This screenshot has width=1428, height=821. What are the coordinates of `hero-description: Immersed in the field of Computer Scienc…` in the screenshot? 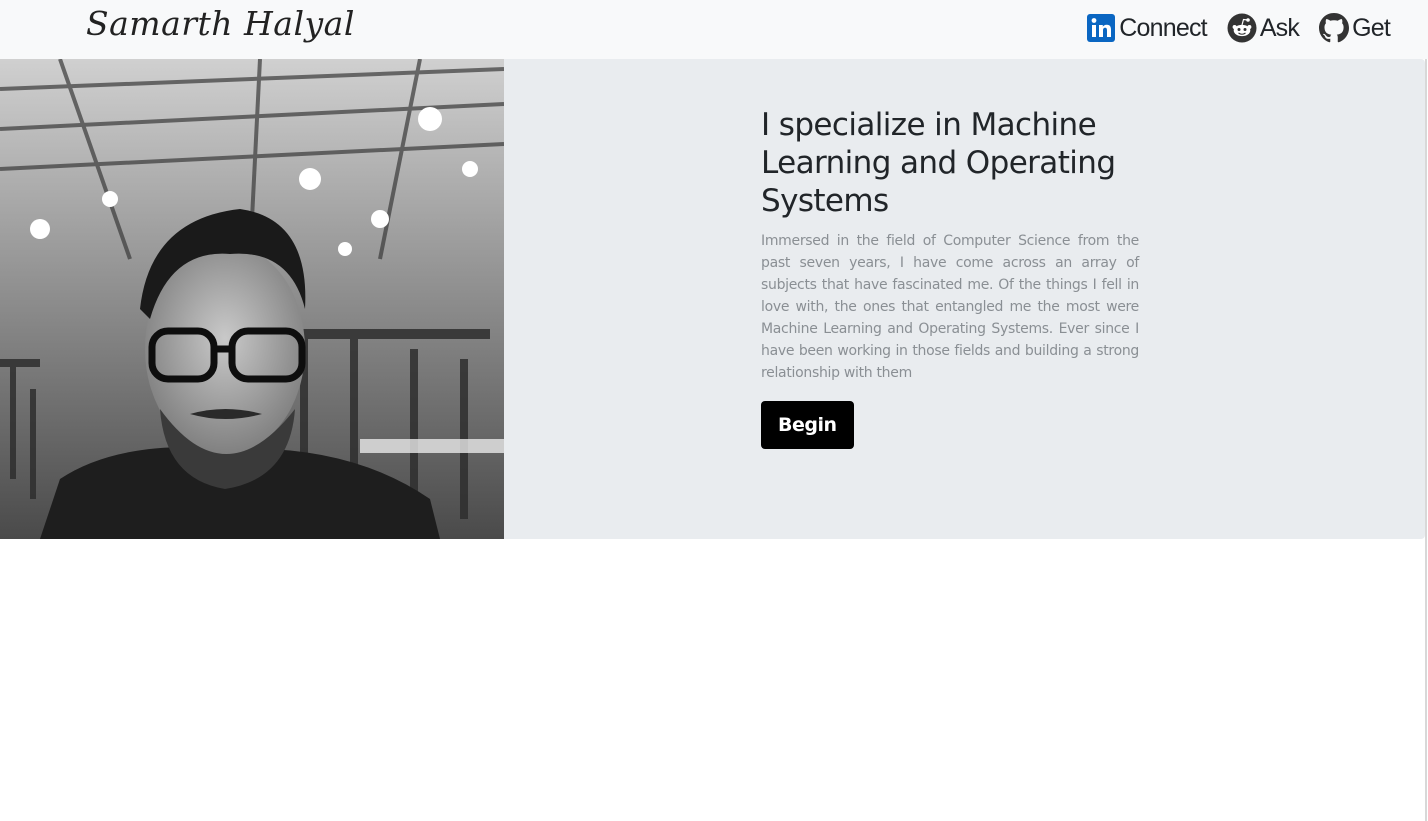 It's located at (950, 307).